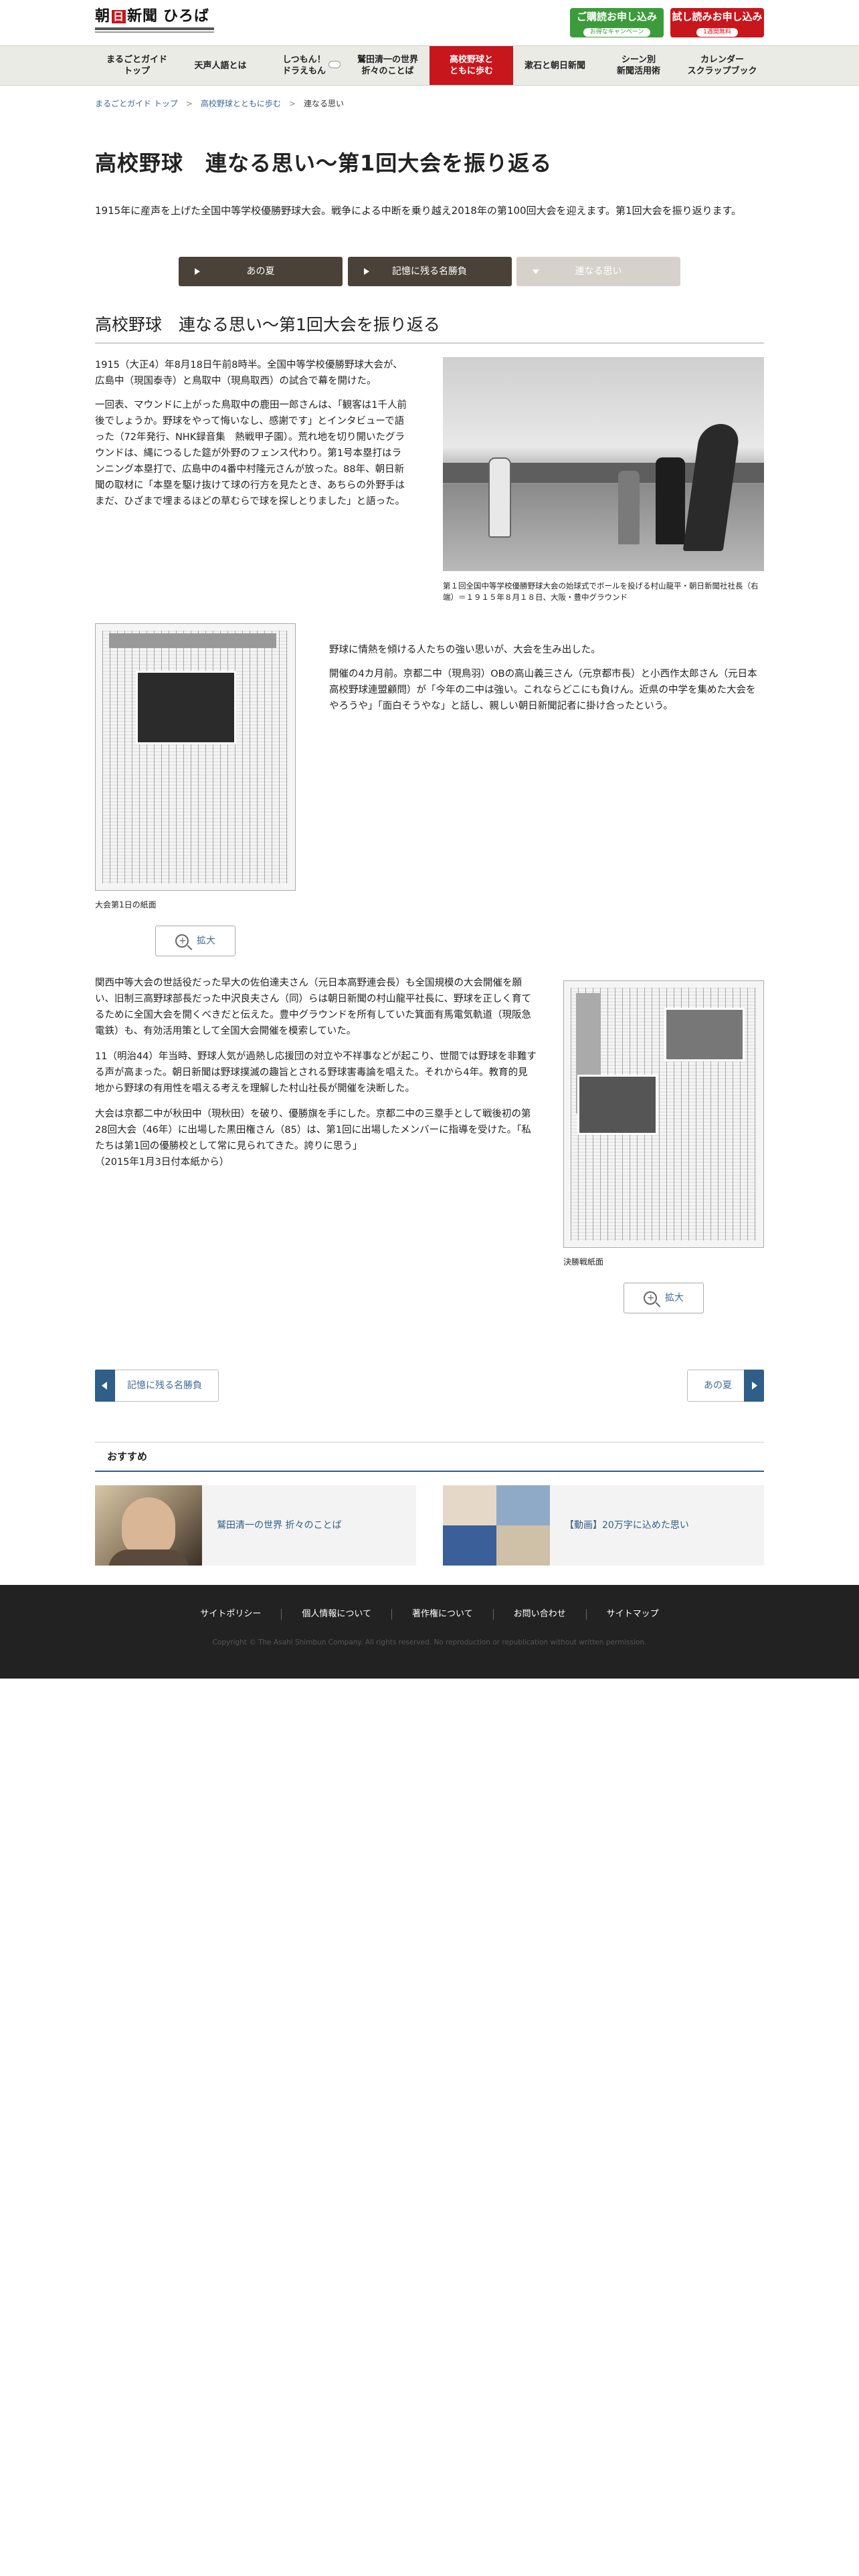 The image size is (859, 2576). Describe the element at coordinates (136, 104) in the screenshot. I see `breadcrumb-link-guide-top: まるごとガイド トップ` at that location.